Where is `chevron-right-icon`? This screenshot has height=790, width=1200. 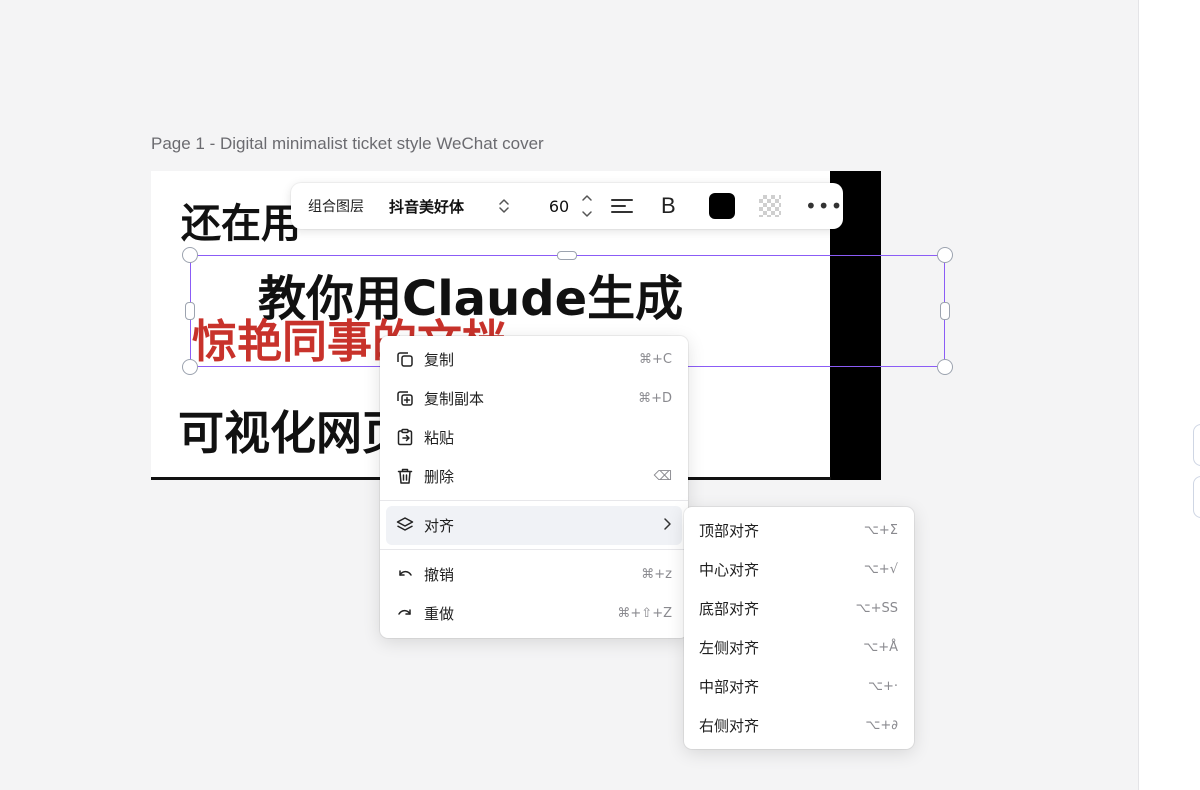 chevron-right-icon is located at coordinates (667, 526).